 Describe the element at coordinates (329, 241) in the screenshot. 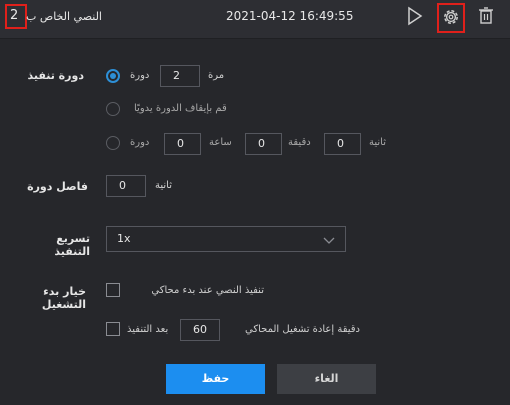

I see `chevron-down-icon` at that location.